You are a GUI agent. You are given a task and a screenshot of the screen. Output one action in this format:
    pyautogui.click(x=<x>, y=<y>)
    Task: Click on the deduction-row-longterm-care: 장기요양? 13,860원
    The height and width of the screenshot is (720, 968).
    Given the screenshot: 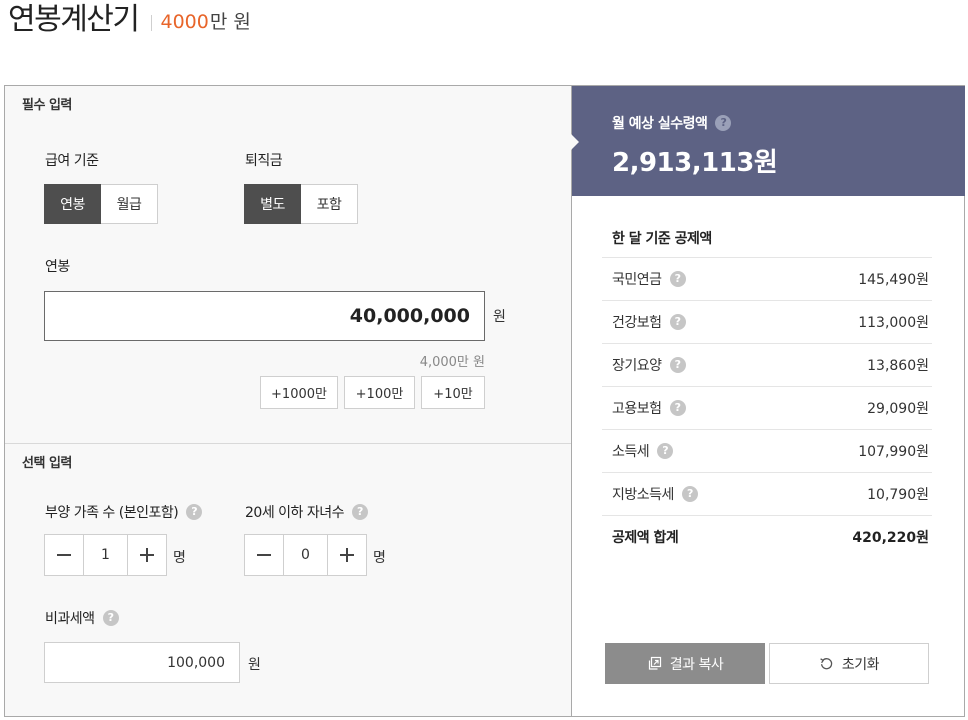 What is the action you would take?
    pyautogui.click(x=767, y=364)
    